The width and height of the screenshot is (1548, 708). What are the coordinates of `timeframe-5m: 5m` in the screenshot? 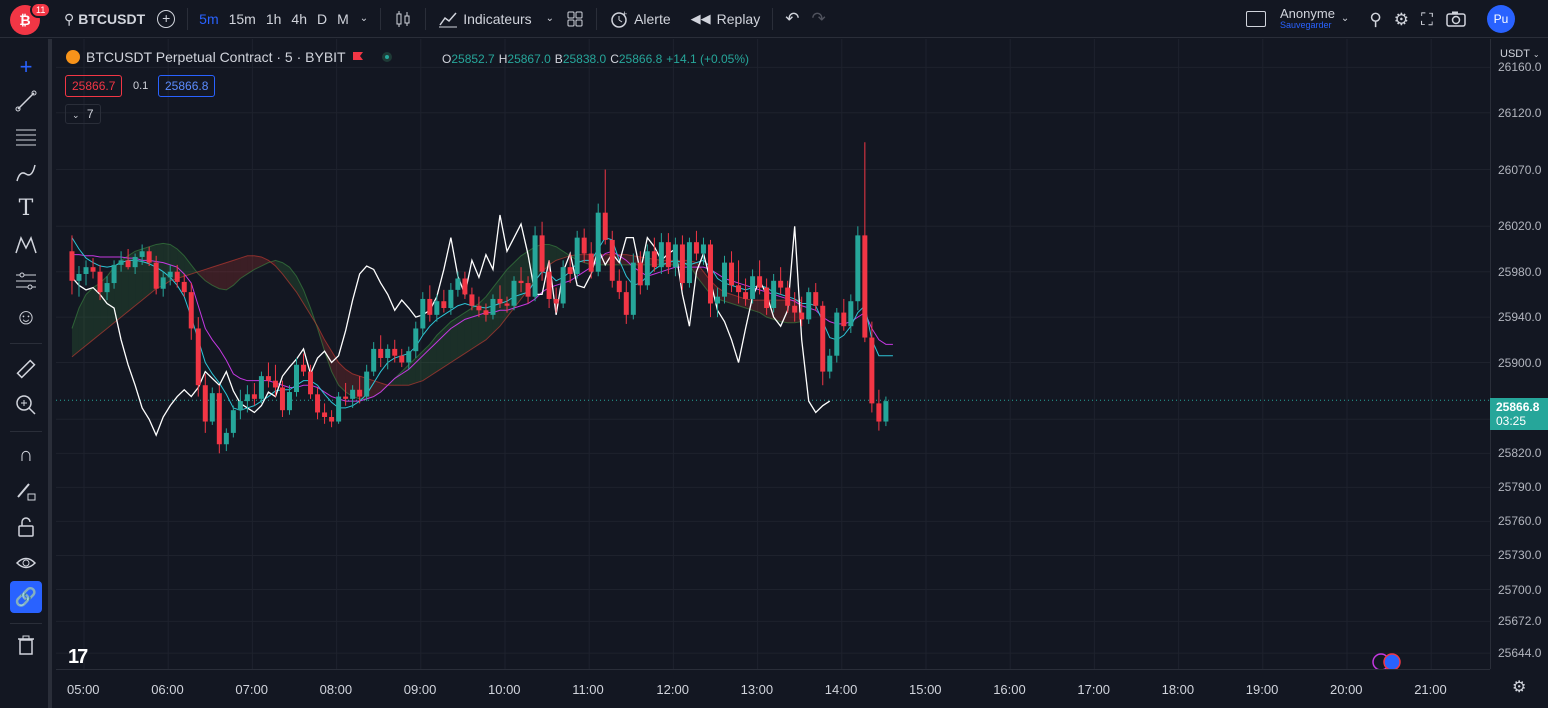 It's located at (208, 19).